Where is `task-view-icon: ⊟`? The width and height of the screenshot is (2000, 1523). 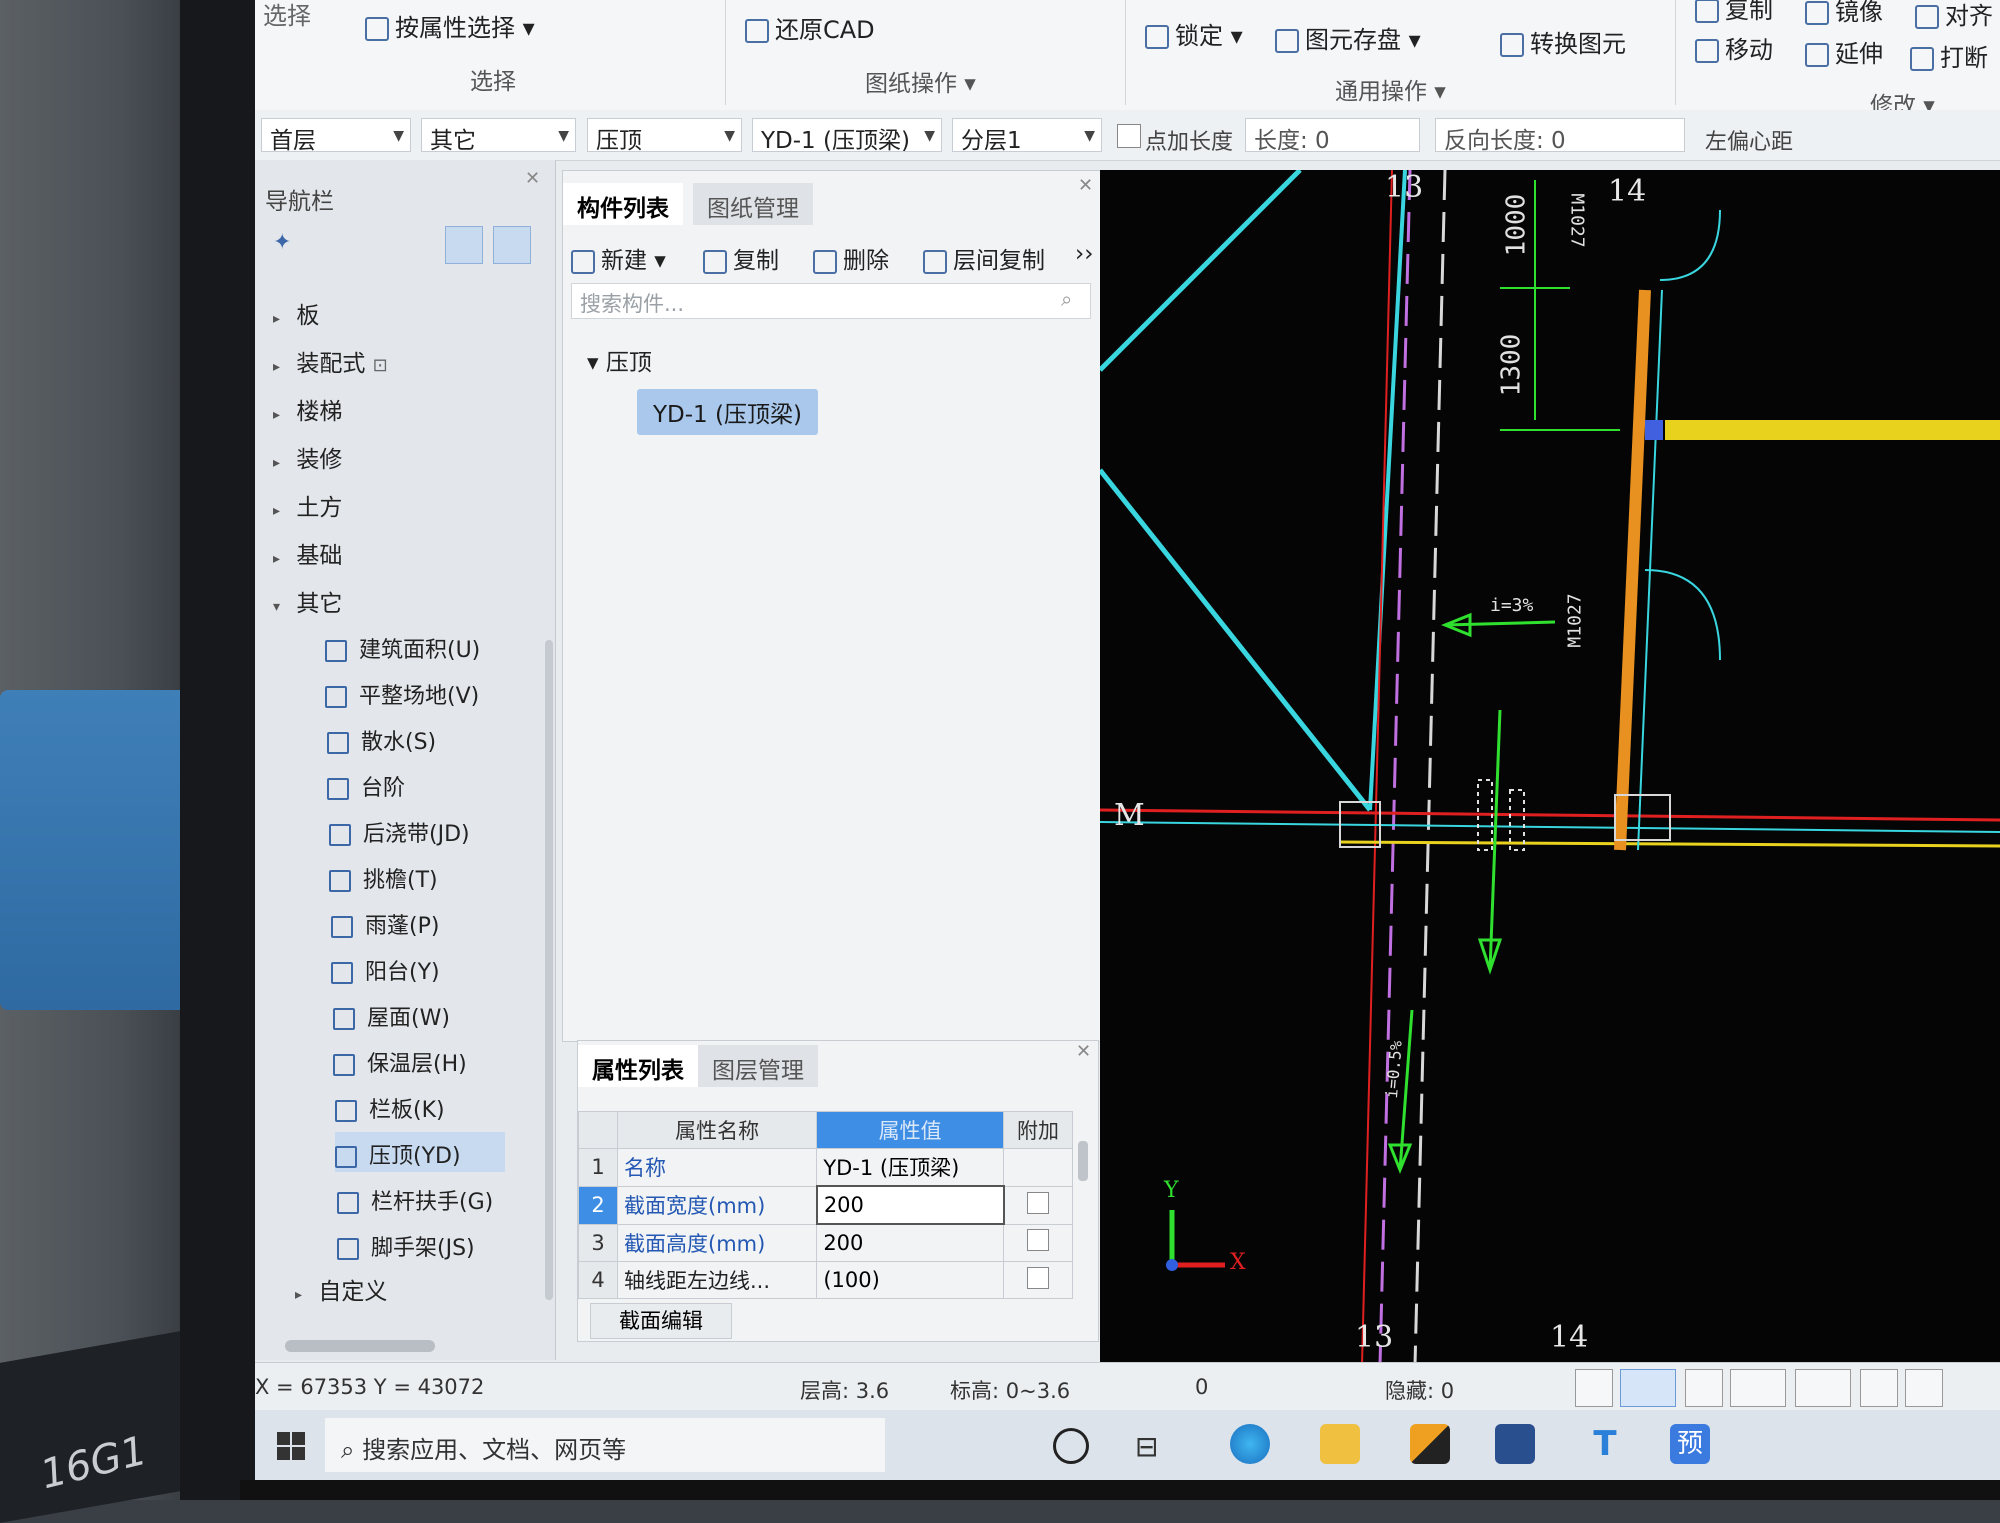
task-view-icon: ⊟ is located at coordinates (1146, 1446).